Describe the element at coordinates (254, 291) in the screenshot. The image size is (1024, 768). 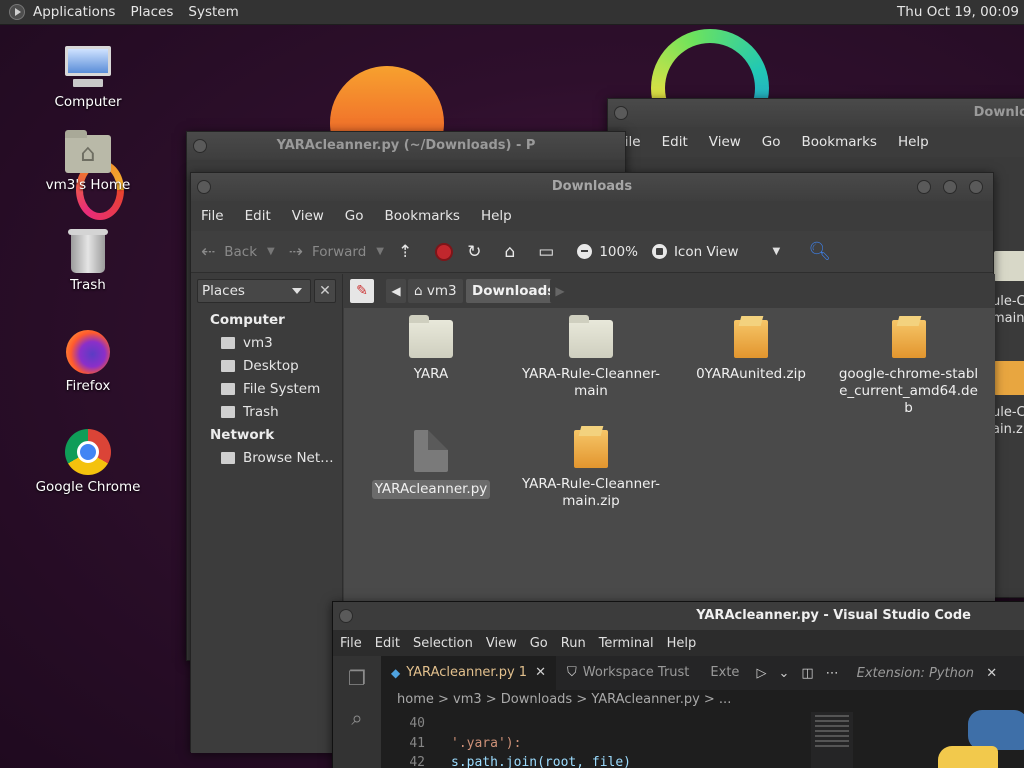
I see `places-selector: Places` at that location.